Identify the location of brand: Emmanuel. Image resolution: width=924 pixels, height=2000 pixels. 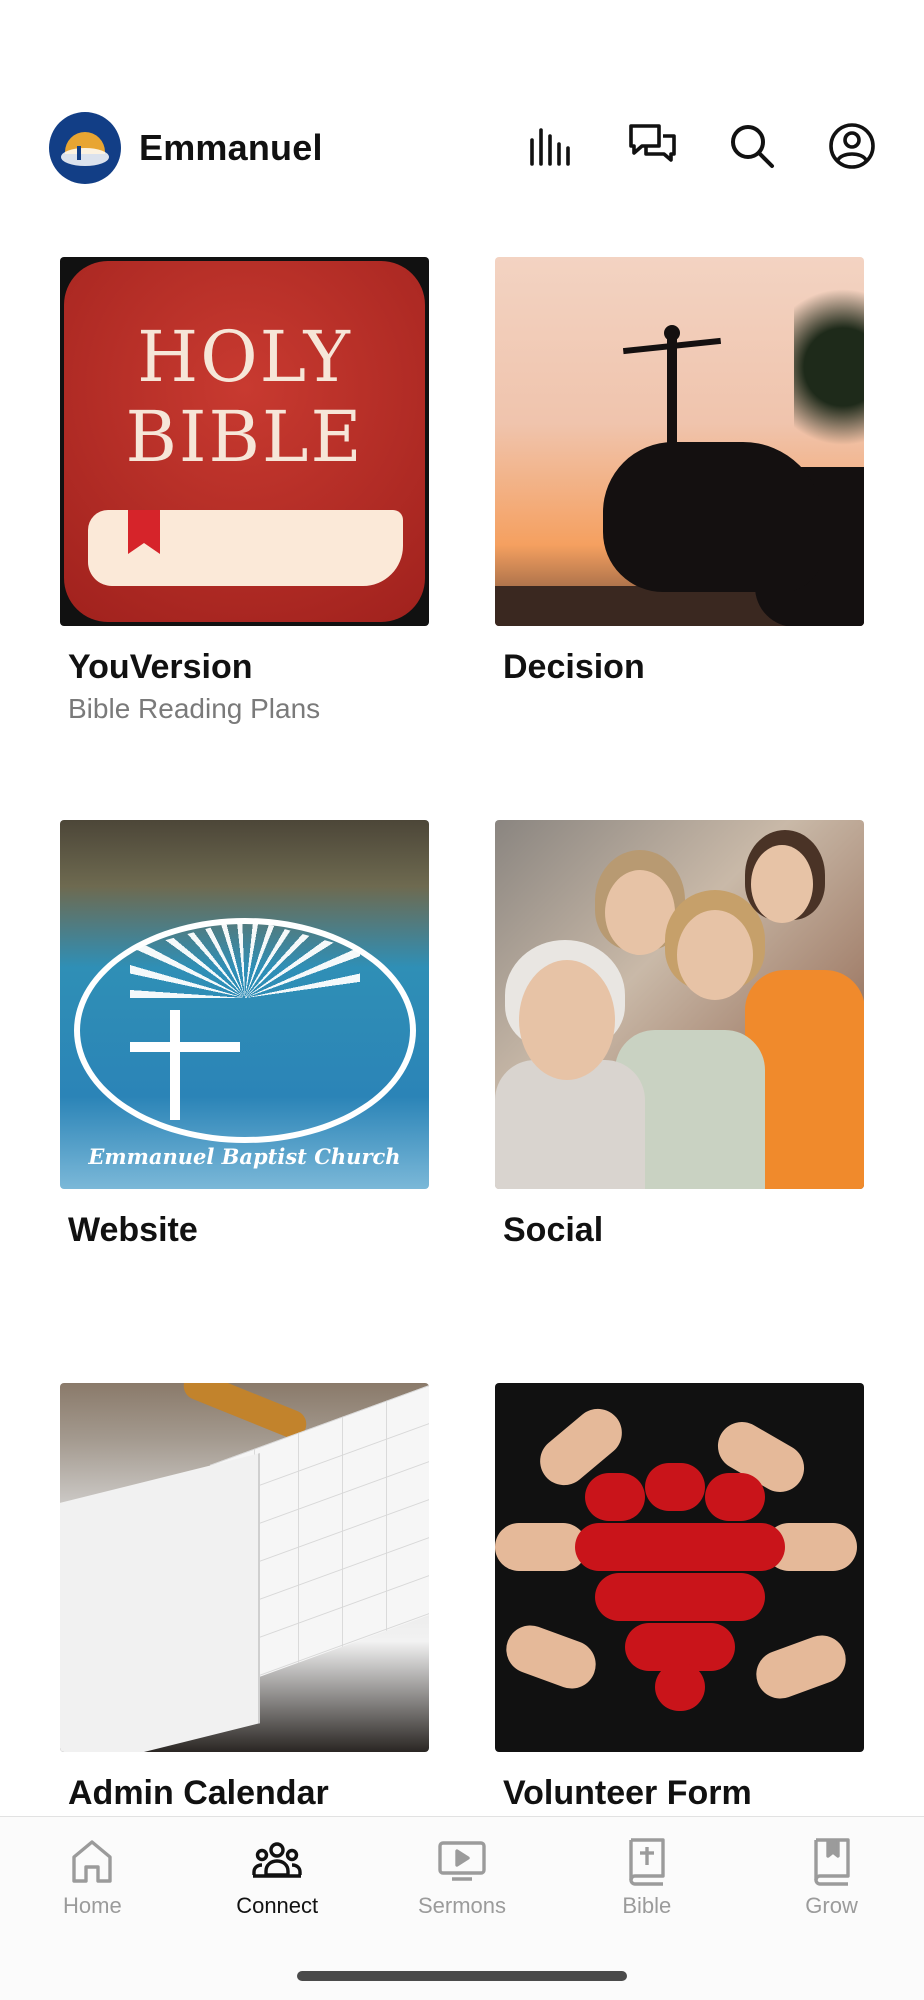
(186, 148).